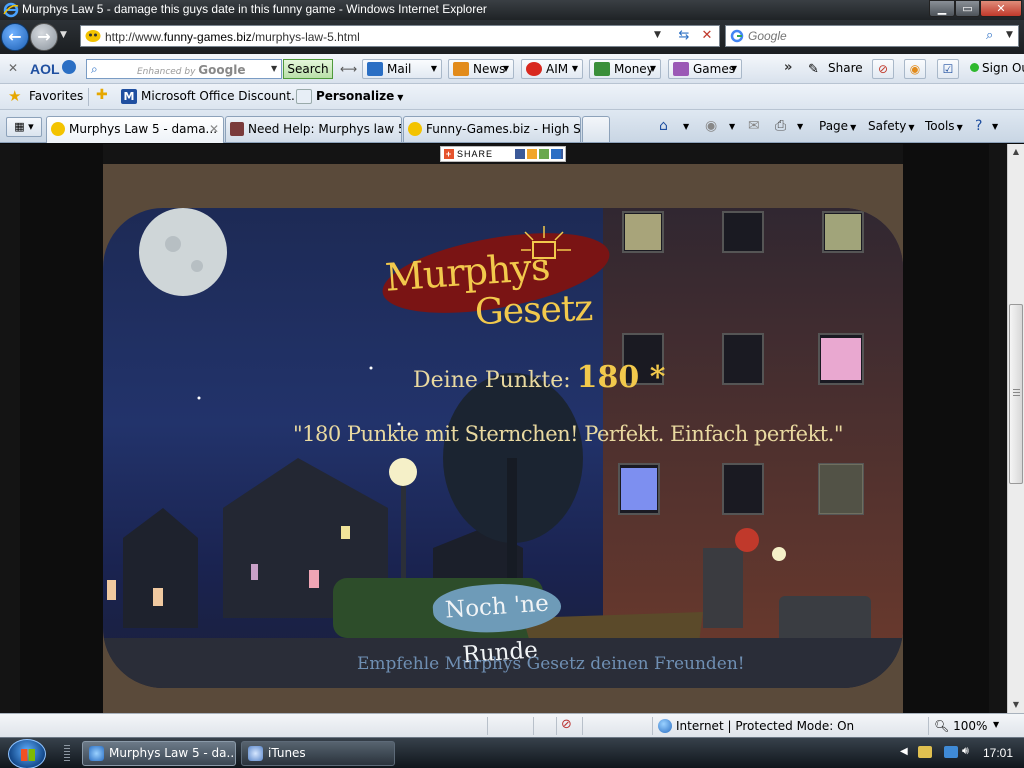  Describe the element at coordinates (135, 129) in the screenshot. I see `tab-murphys-law: Murphys Law 5 - dama... ✕` at that location.